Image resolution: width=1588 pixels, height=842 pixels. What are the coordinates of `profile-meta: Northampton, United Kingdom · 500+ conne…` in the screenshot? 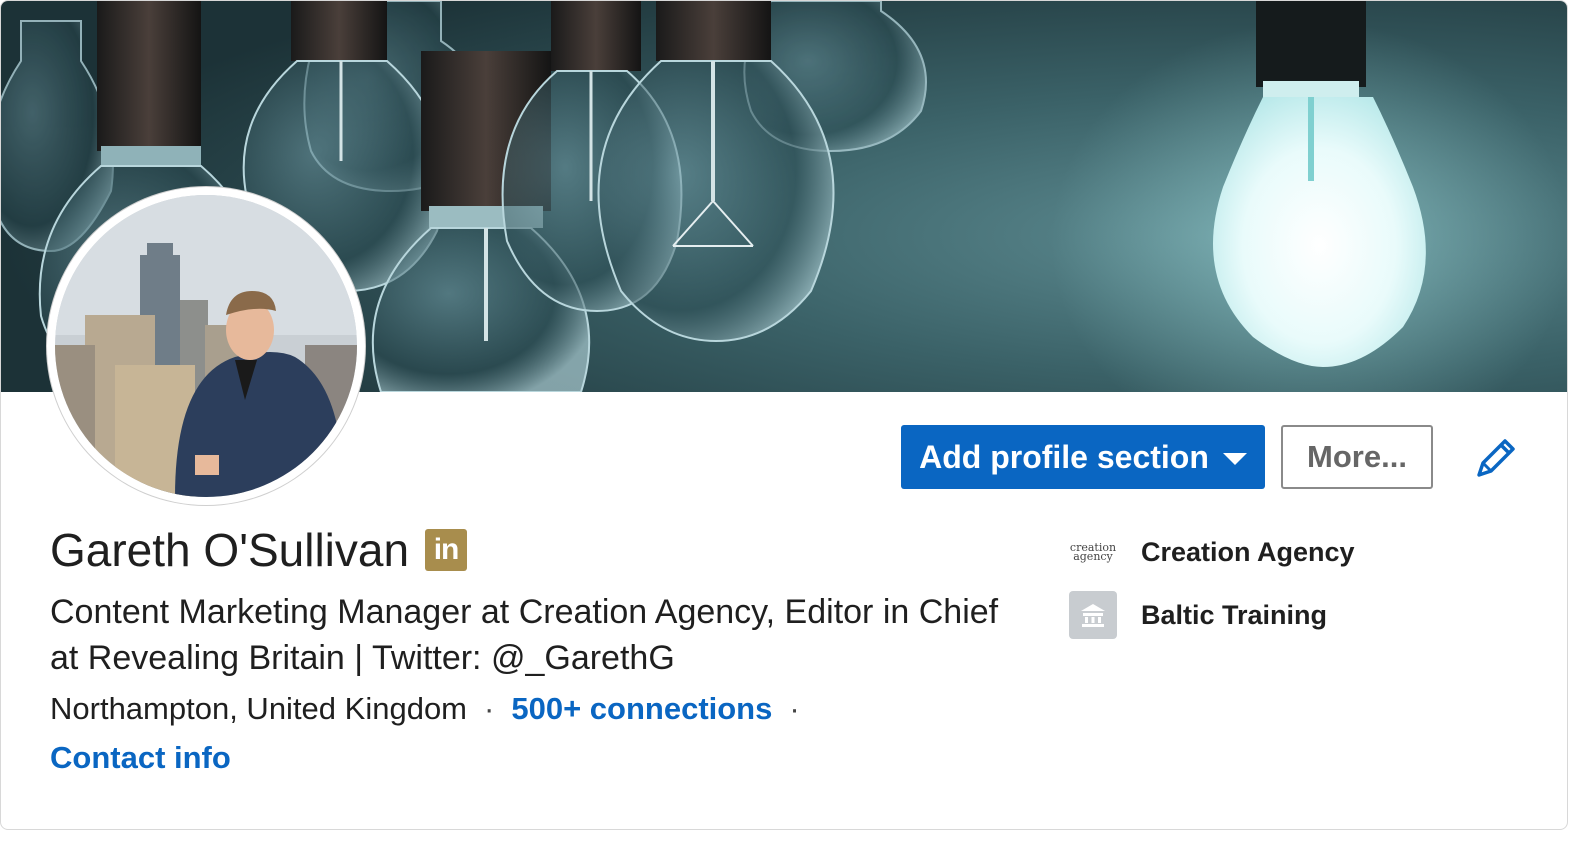 It's located at (433, 709).